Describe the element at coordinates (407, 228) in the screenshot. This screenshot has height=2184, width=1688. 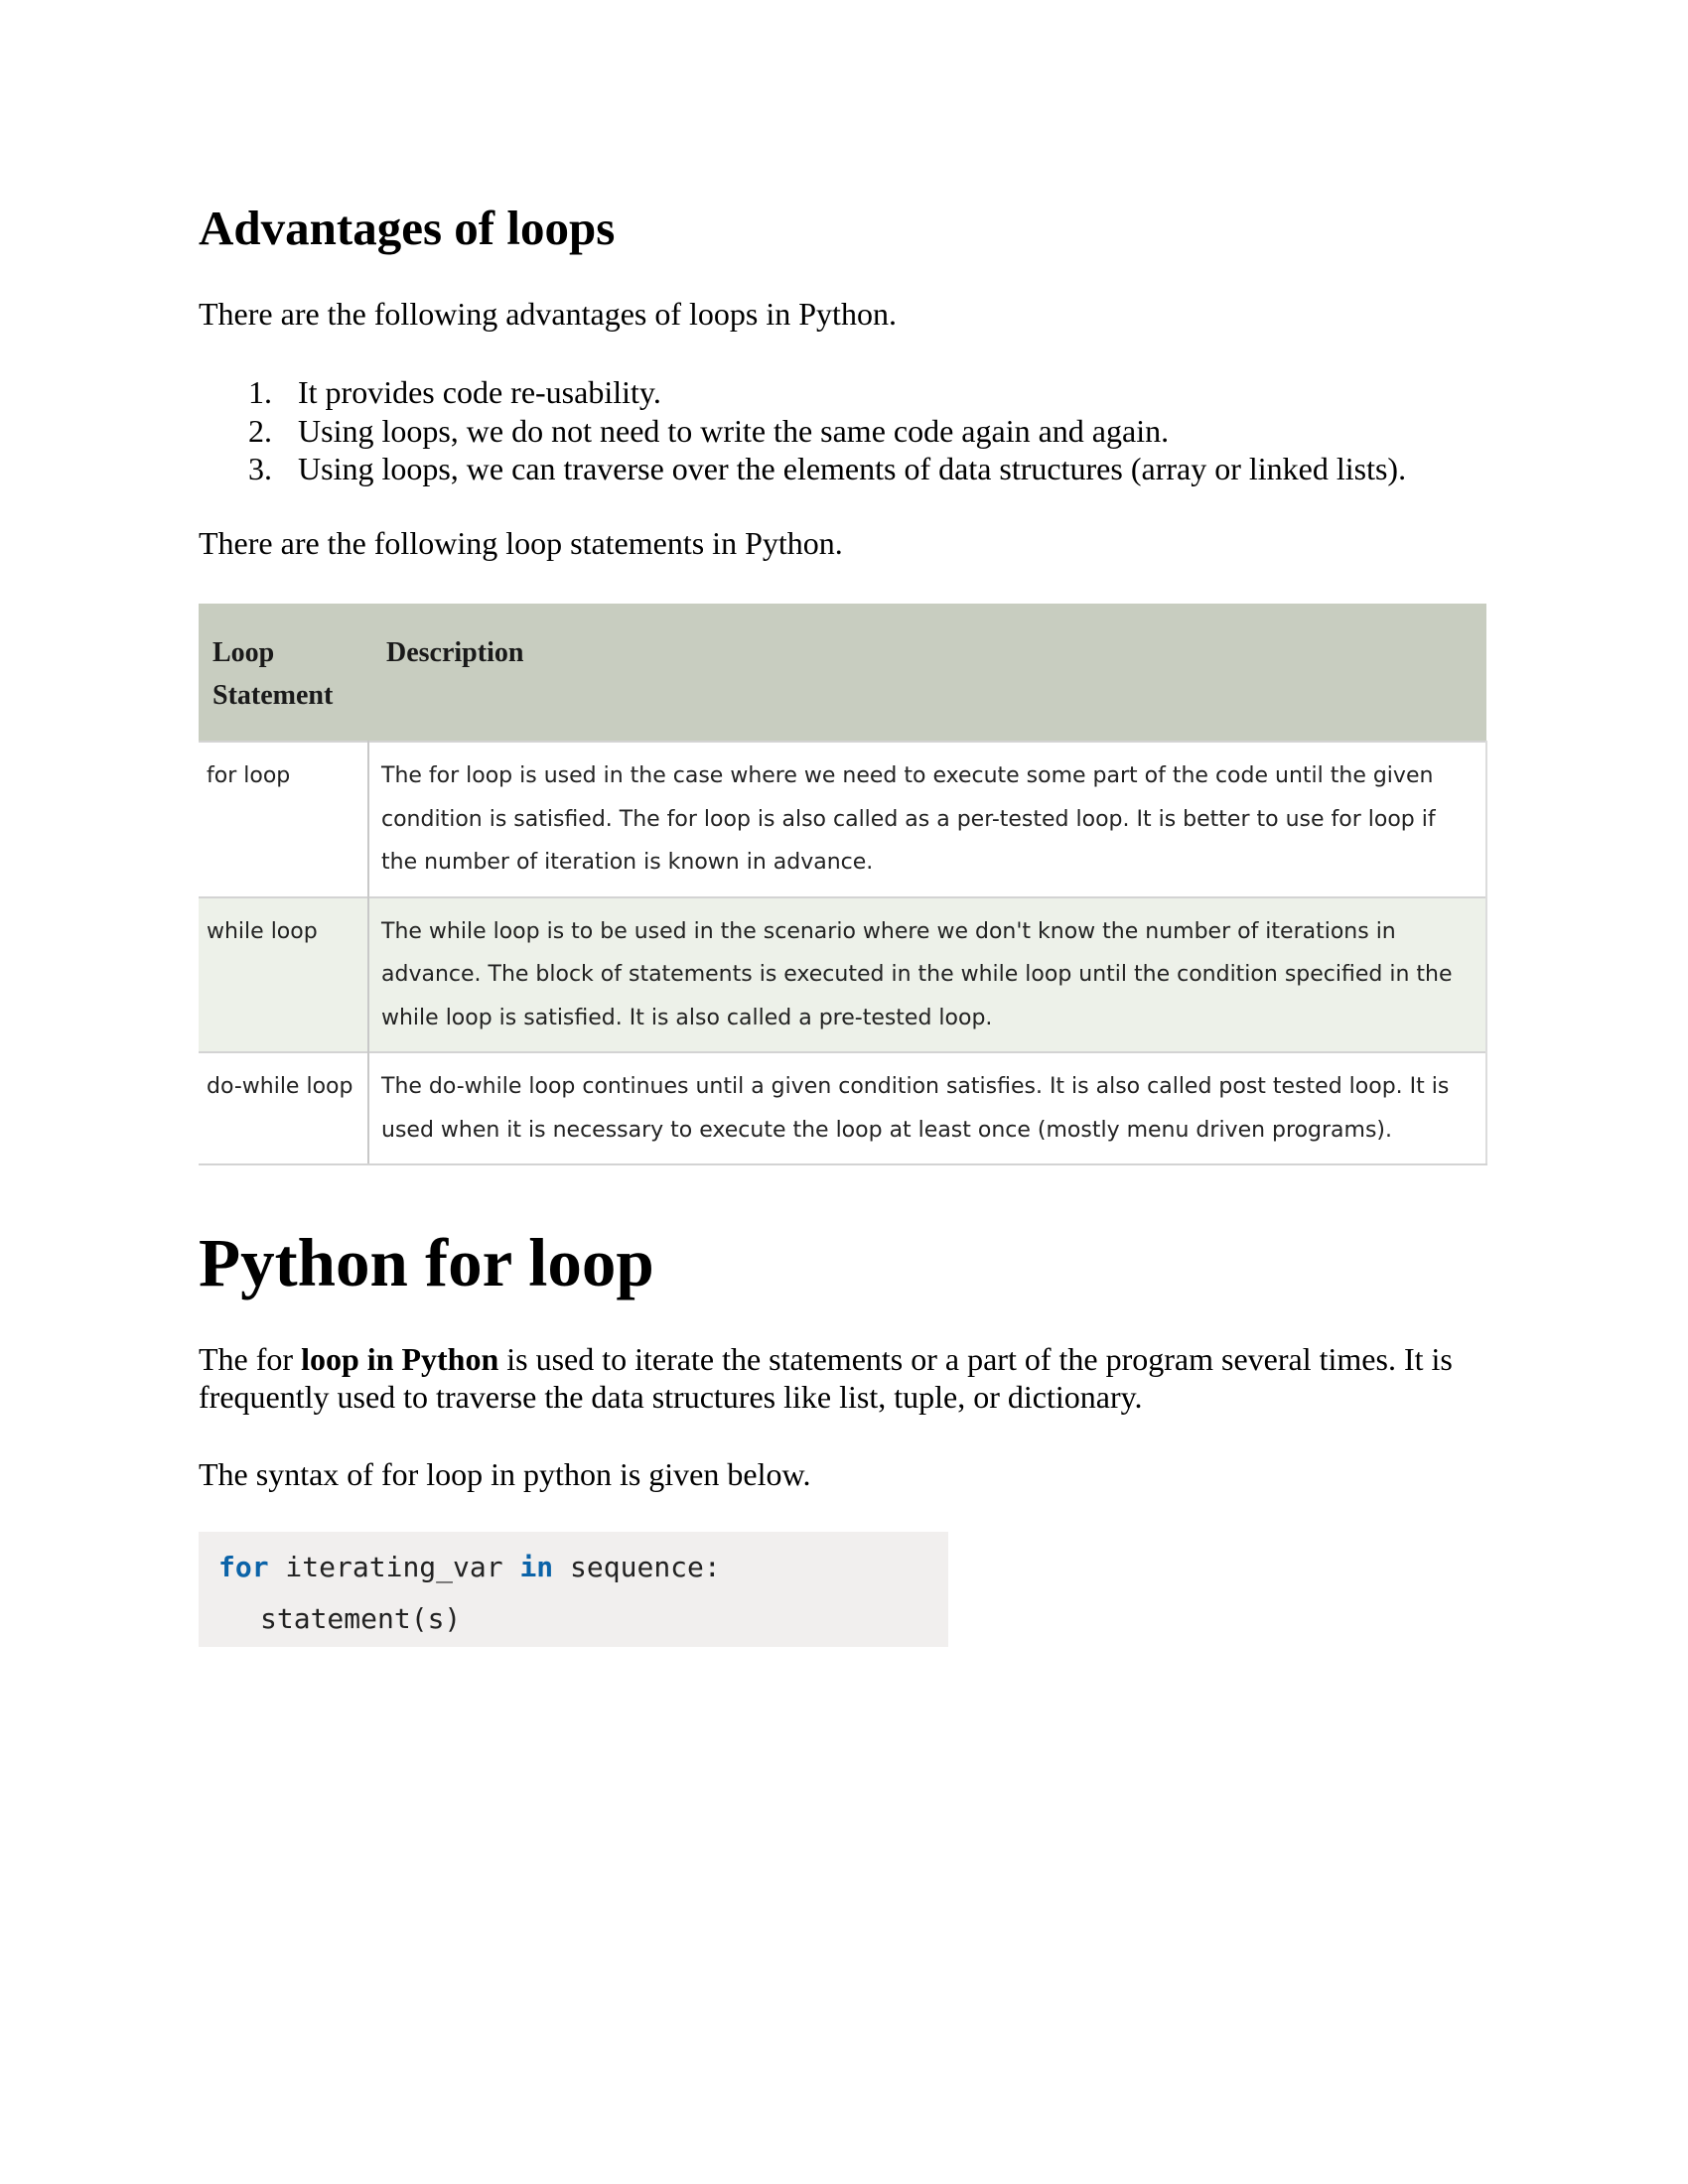
I see `advantages-heading: Advantages of loops` at that location.